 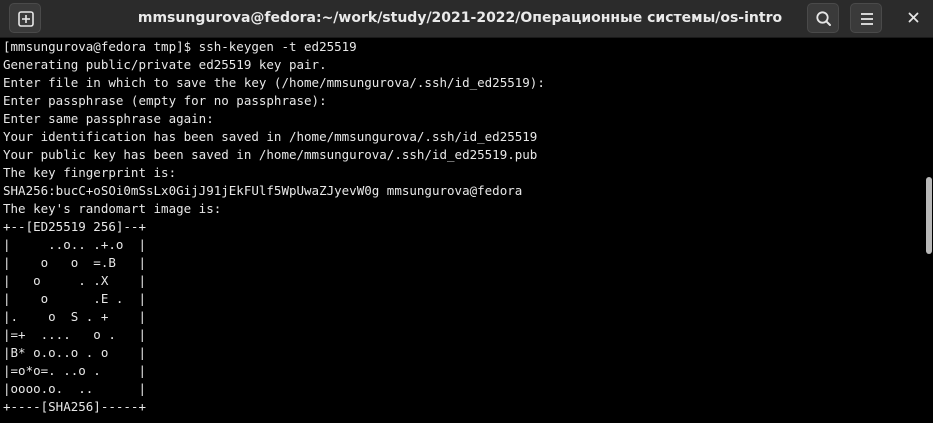 I want to click on terminal-scrollbar, so click(x=928, y=230).